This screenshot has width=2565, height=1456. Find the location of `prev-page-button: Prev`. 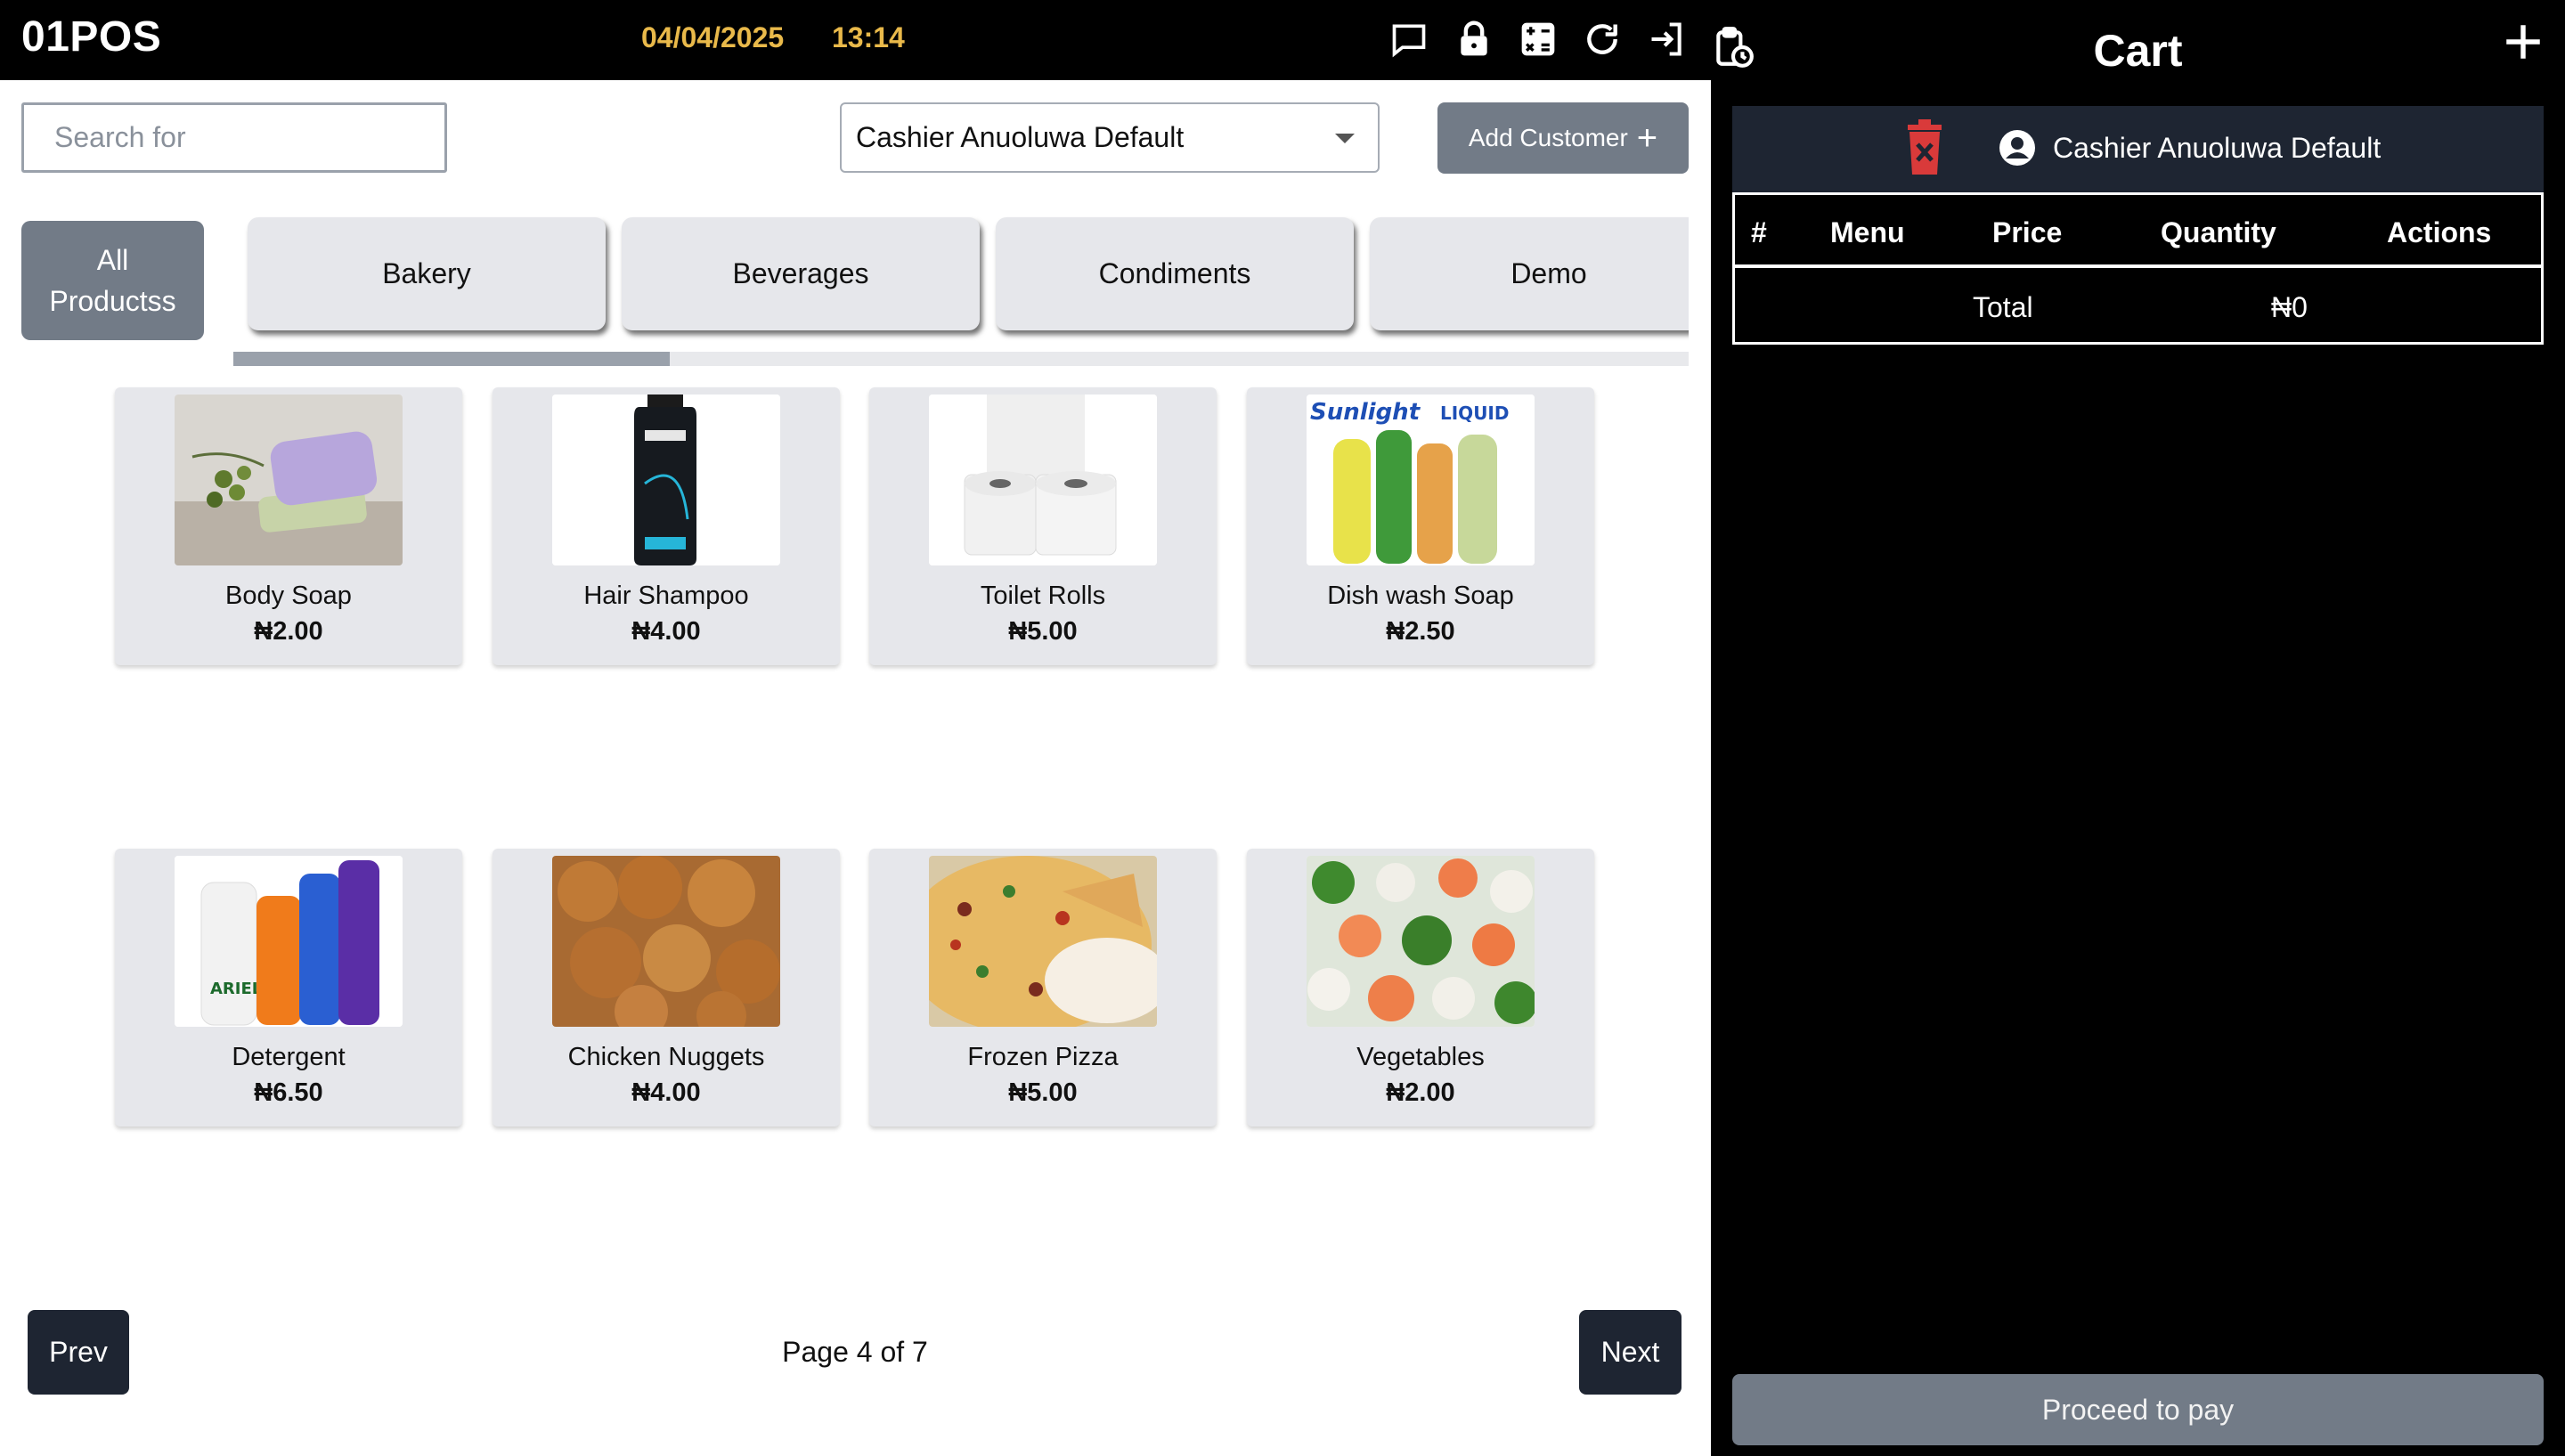

prev-page-button: Prev is located at coordinates (78, 1352).